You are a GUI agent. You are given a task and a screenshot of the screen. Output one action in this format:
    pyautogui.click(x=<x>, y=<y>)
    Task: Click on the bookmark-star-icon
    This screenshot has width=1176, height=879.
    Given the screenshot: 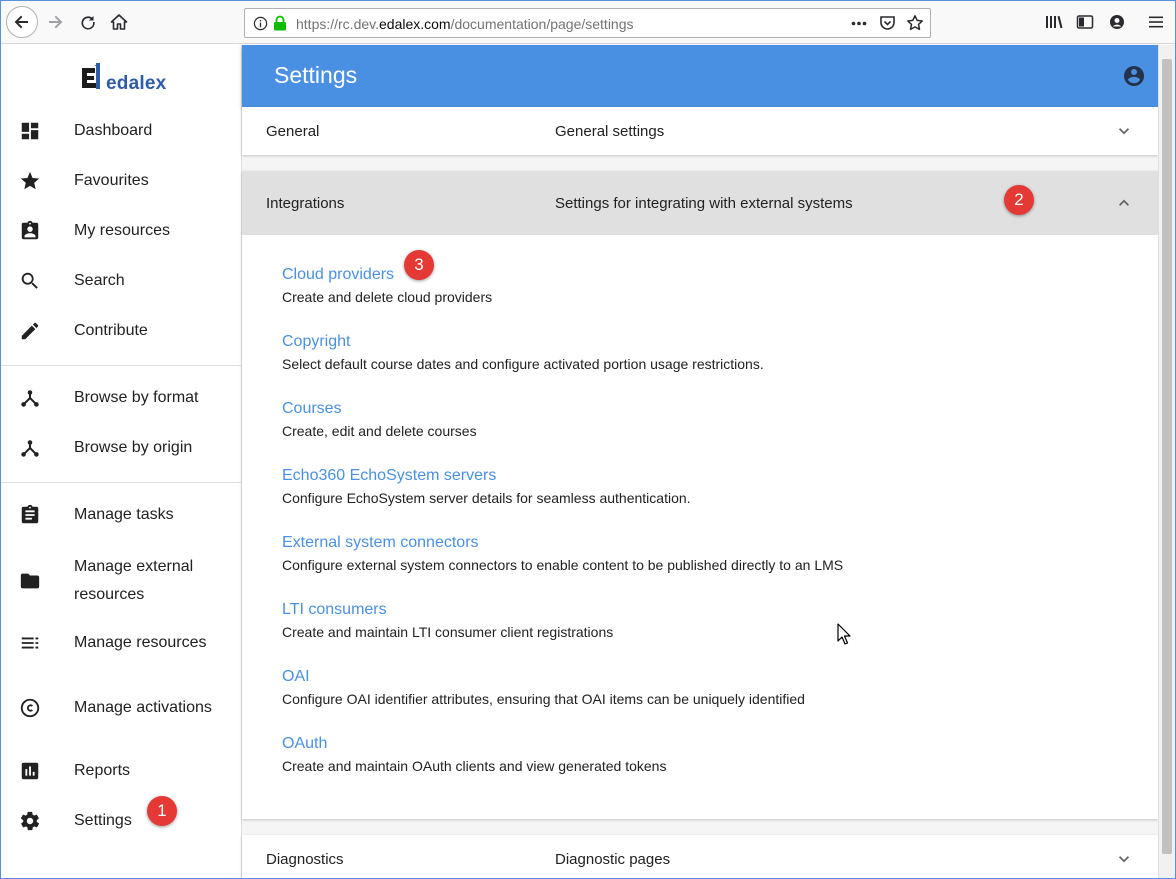 What is the action you would take?
    pyautogui.click(x=915, y=23)
    